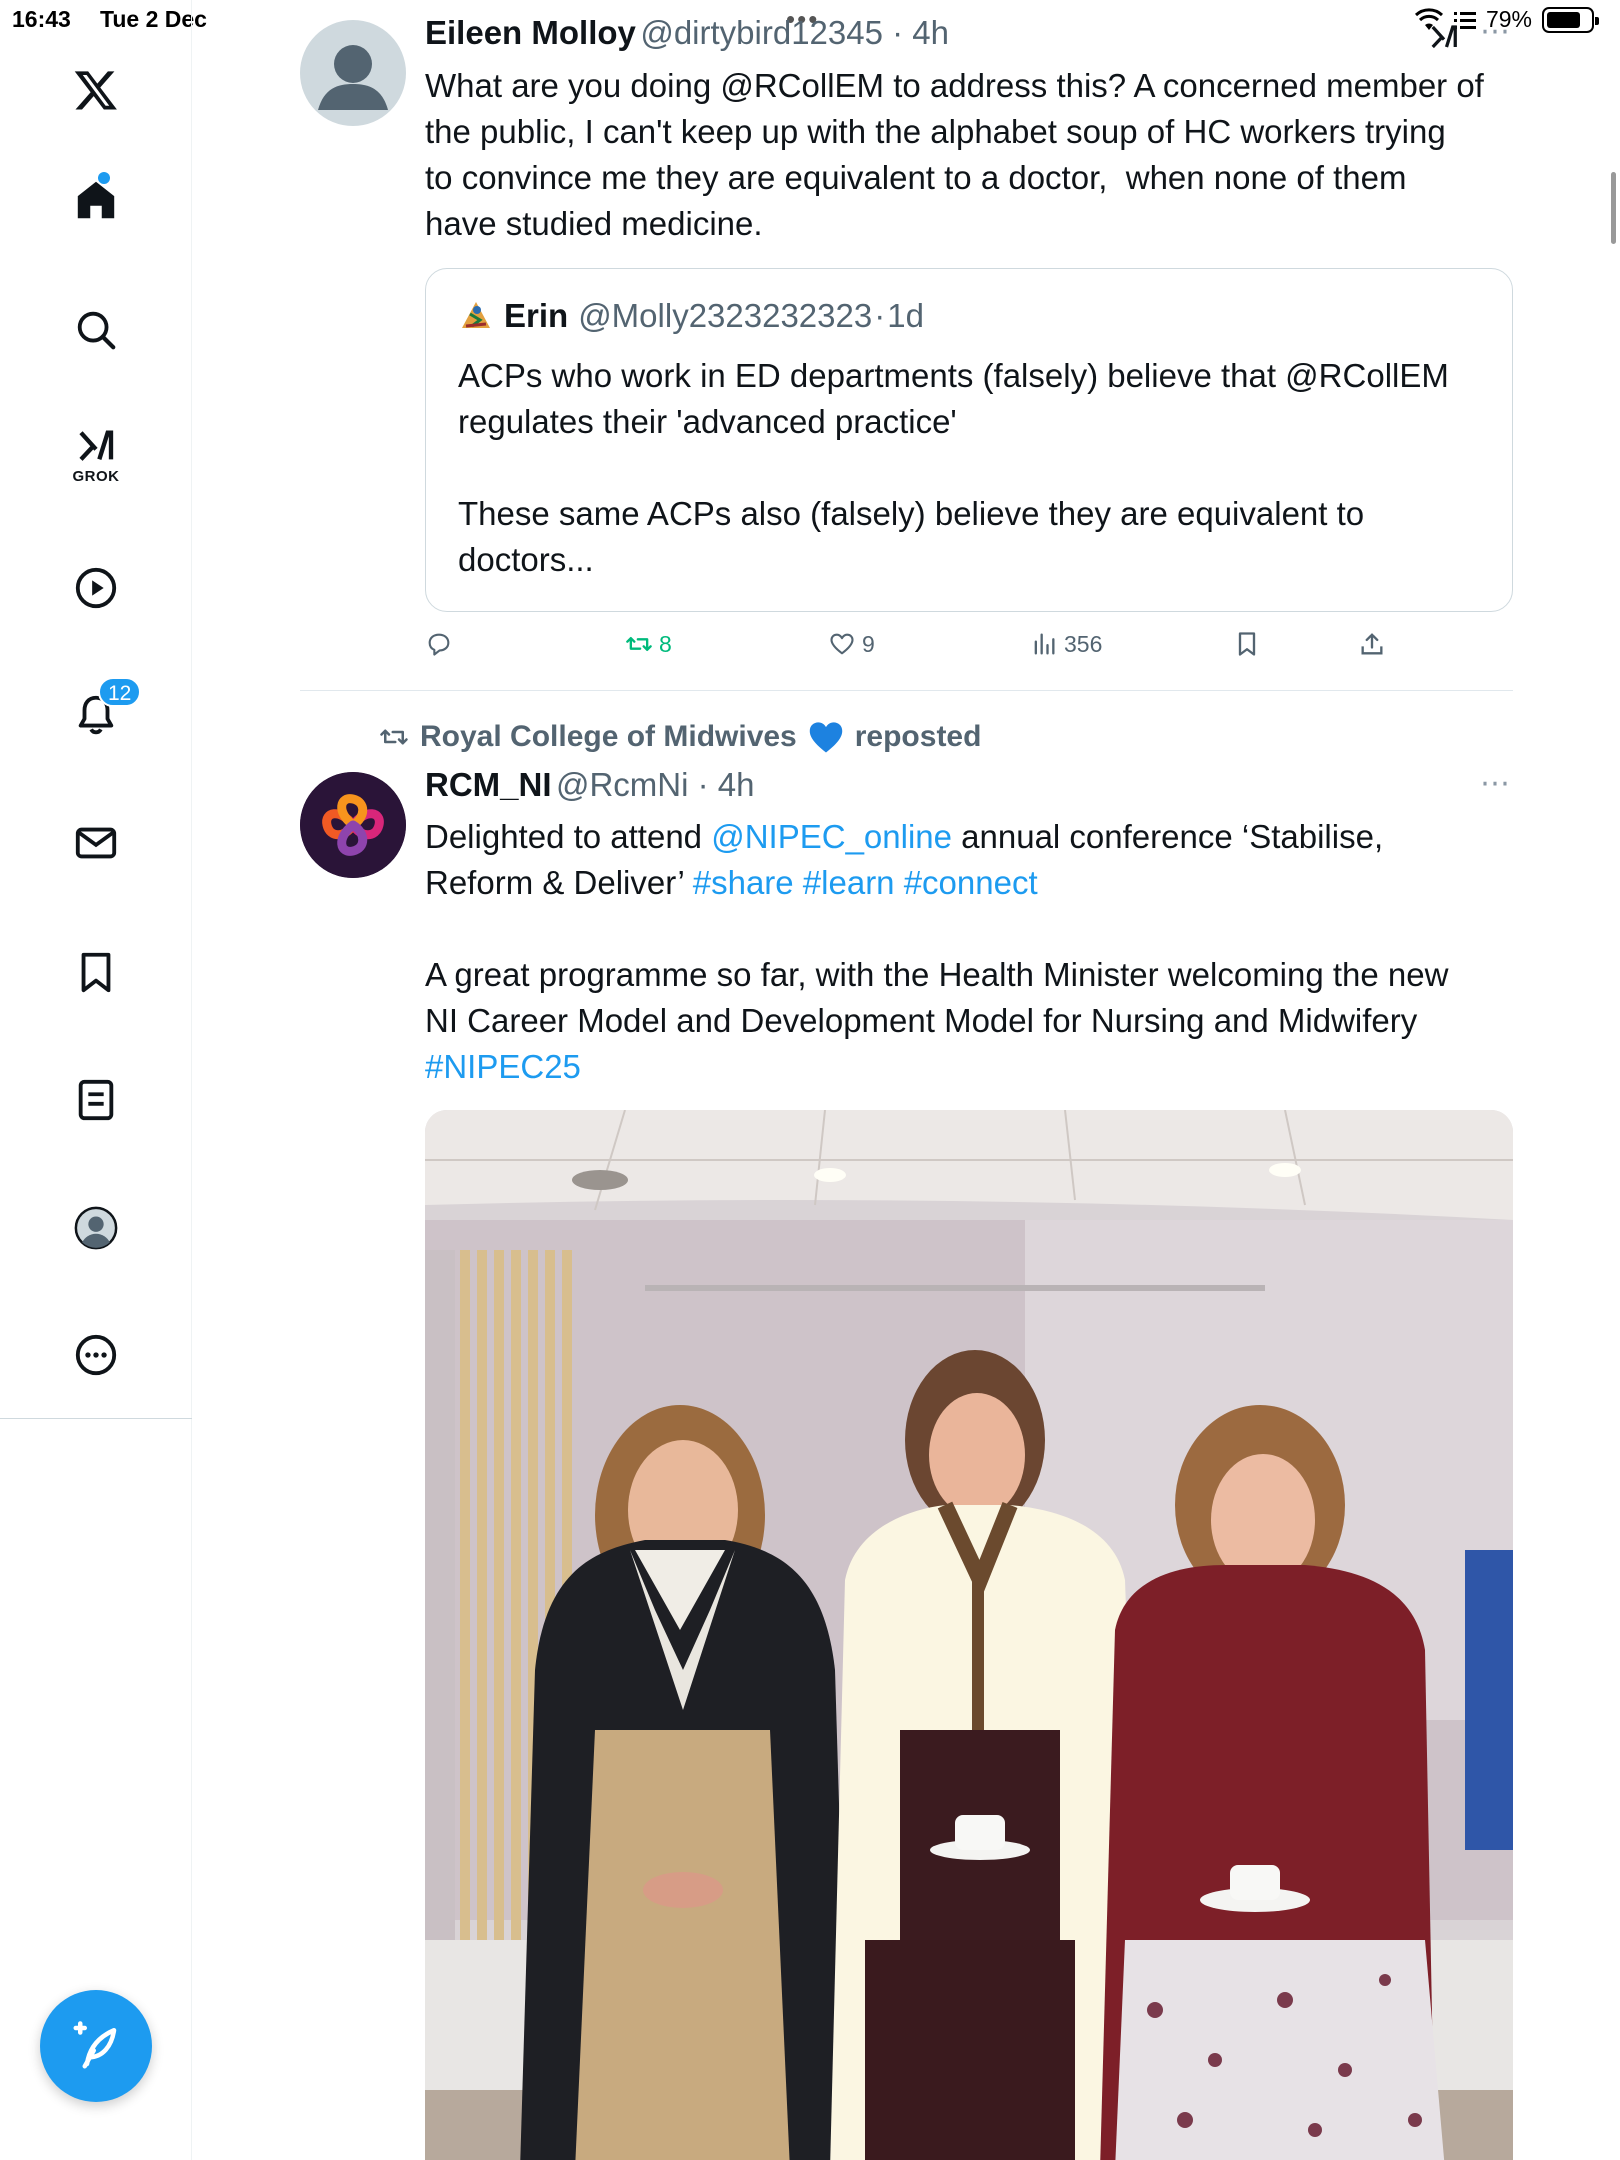 The height and width of the screenshot is (2160, 1620). What do you see at coordinates (96, 1228) in the screenshot?
I see `profile-avatar-icon` at bounding box center [96, 1228].